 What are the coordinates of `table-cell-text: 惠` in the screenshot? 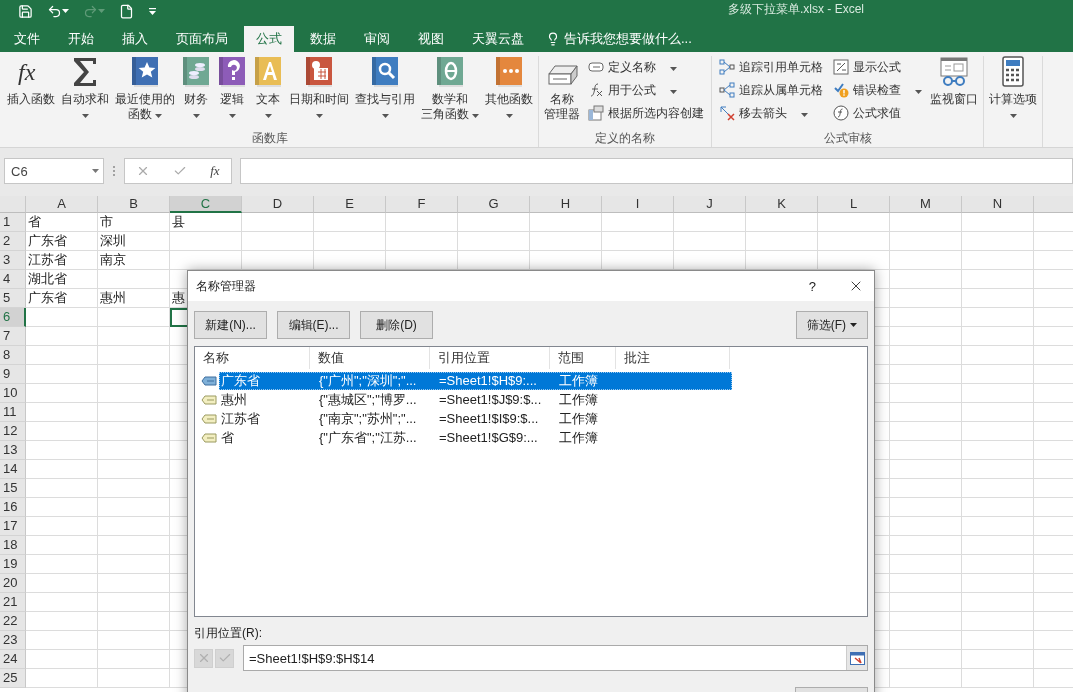 It's located at (178, 298).